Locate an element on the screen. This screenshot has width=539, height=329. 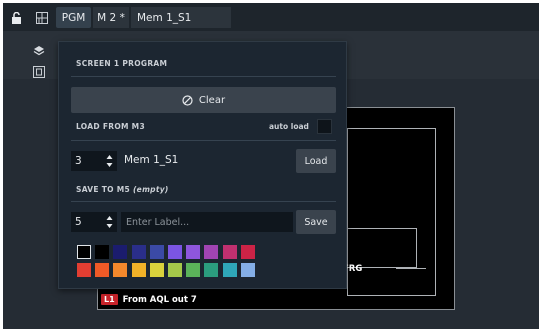
layout-grid-icon is located at coordinates (41, 17).